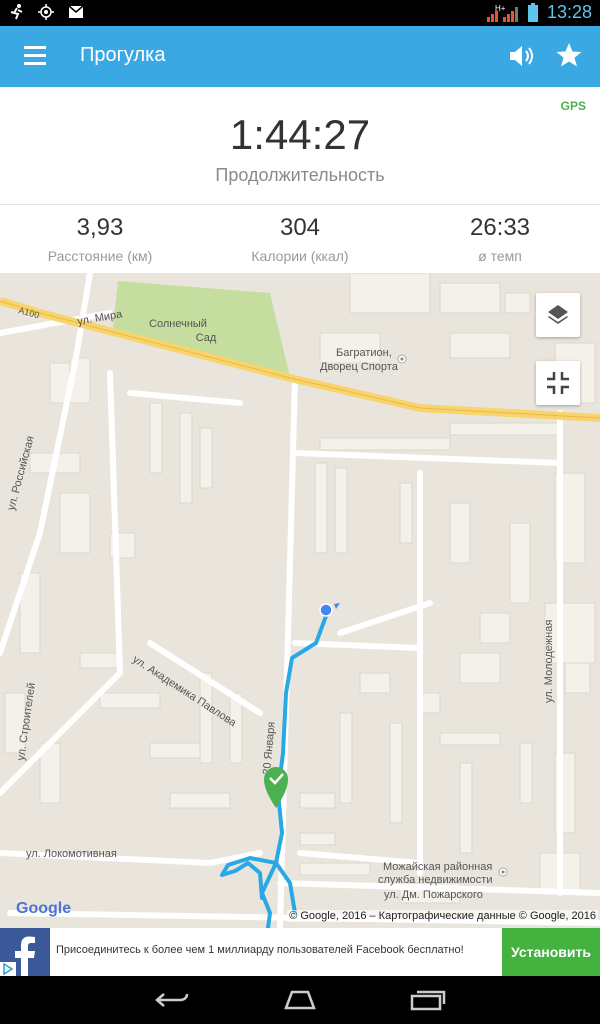 This screenshot has height=1024, width=600. I want to click on poi-label-realty-2: служба недвижимости, so click(435, 880).